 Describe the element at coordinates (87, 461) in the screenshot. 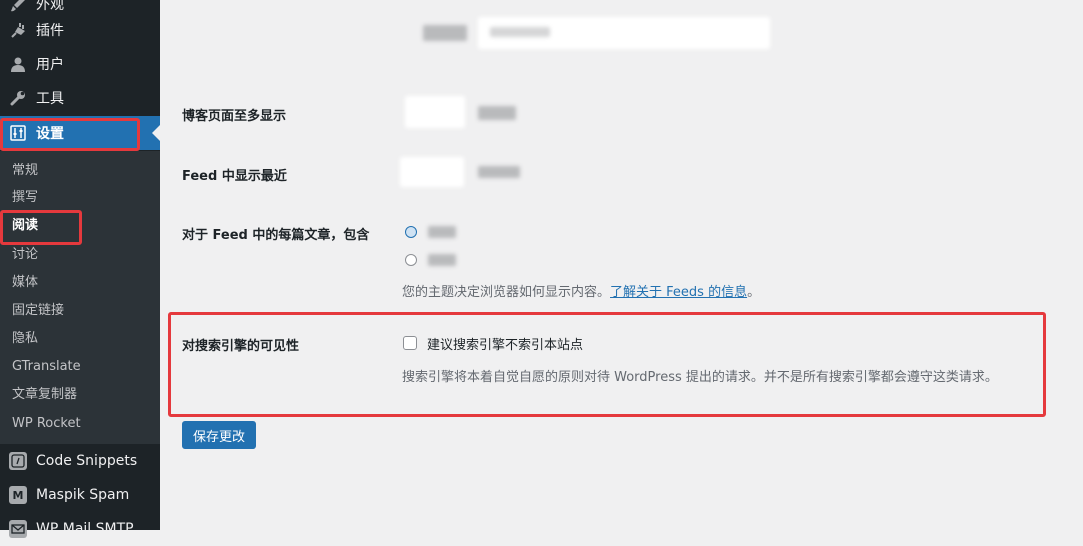

I see `menu-item-label: Code Snippets` at that location.